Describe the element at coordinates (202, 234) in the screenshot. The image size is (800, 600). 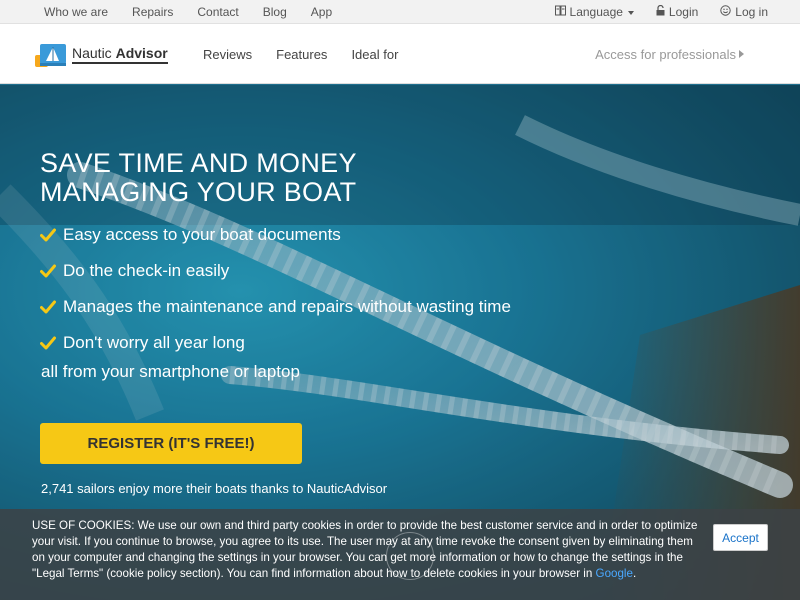
I see `benefit-text: Easy access to your boat documents` at that location.